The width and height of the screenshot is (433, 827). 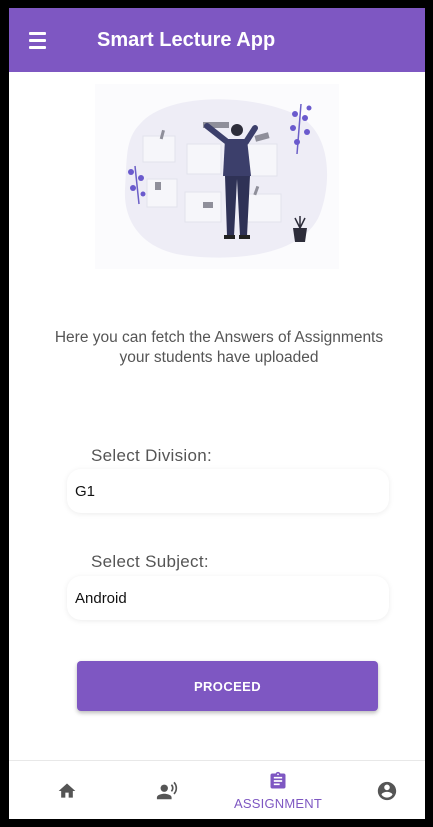 What do you see at coordinates (152, 455) in the screenshot?
I see `division-label: Select Division:` at bounding box center [152, 455].